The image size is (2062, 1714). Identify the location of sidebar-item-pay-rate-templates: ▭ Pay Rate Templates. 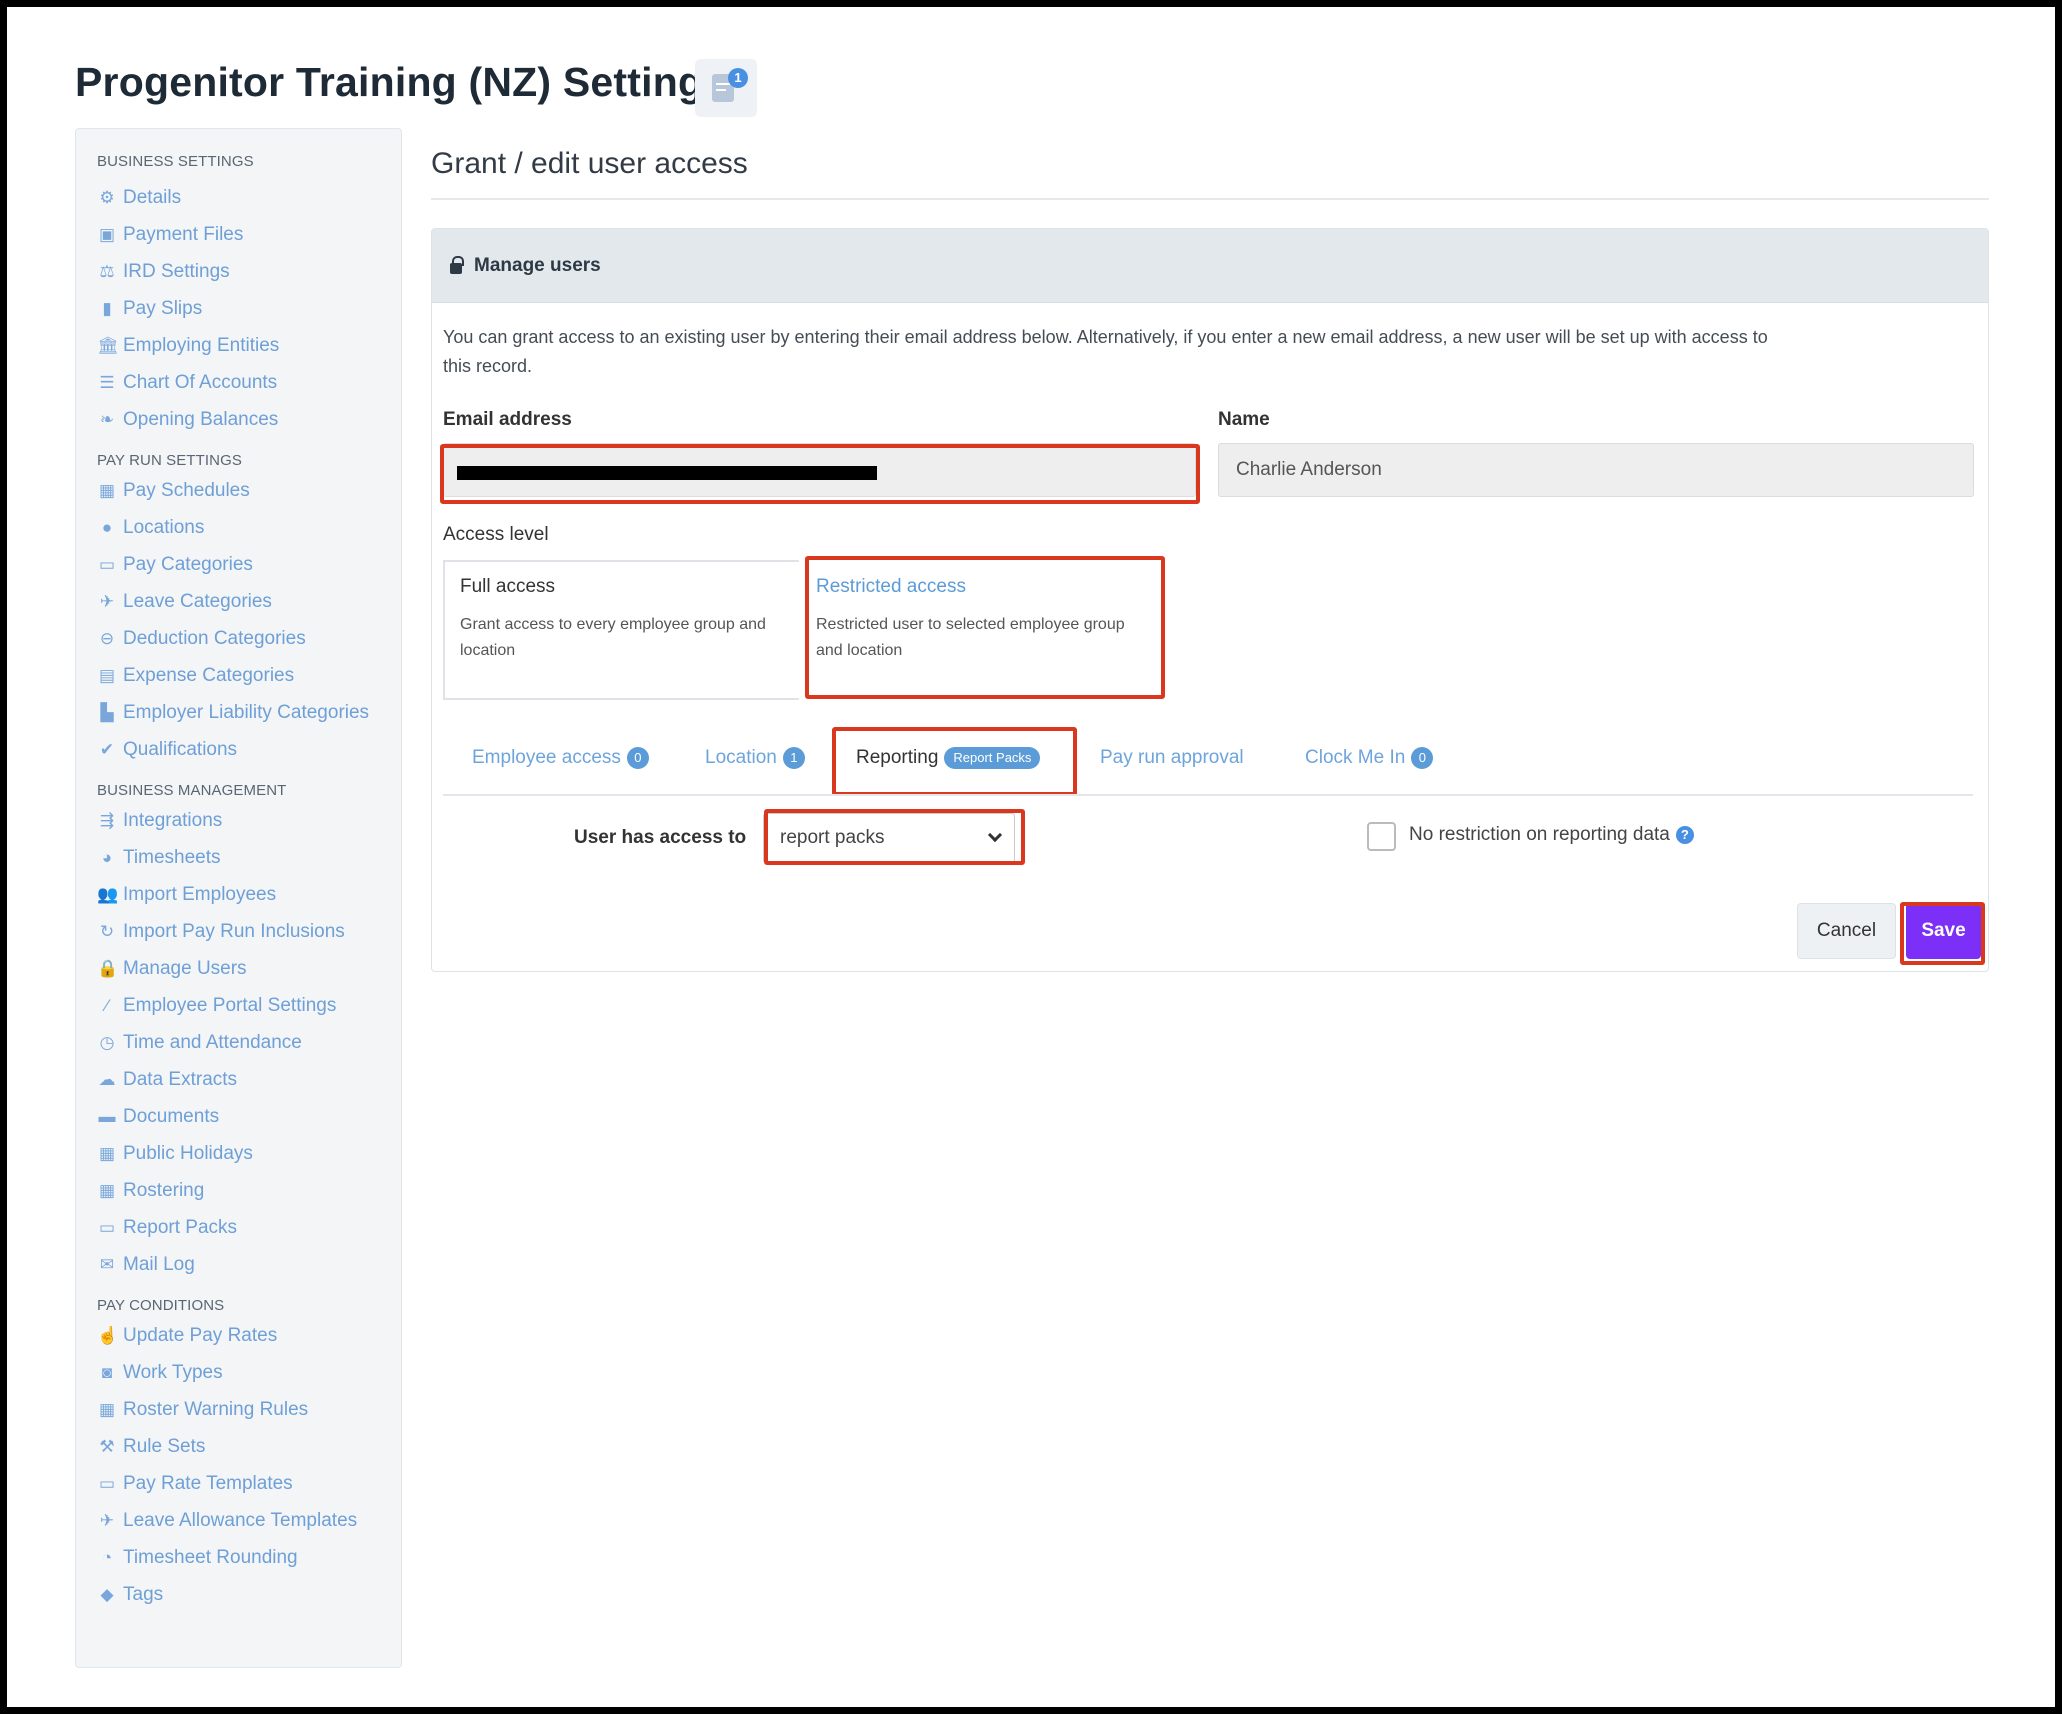
(249, 1483).